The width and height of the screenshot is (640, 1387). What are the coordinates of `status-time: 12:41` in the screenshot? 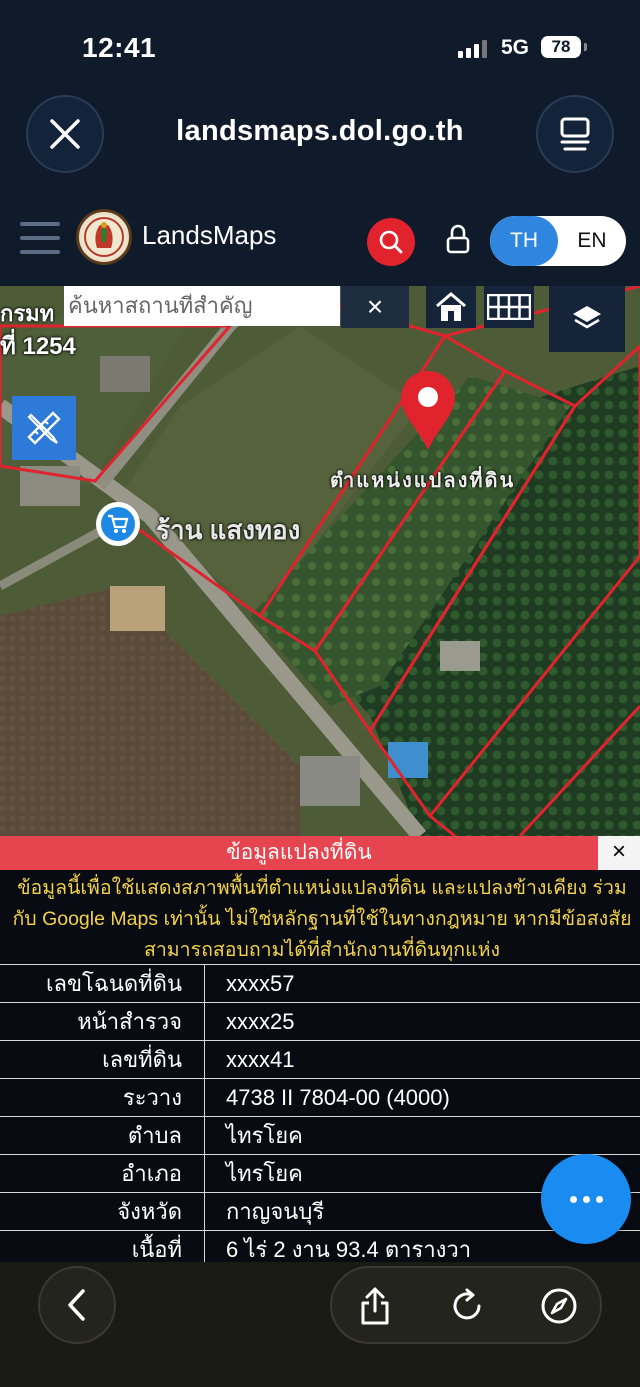 It's located at (119, 47).